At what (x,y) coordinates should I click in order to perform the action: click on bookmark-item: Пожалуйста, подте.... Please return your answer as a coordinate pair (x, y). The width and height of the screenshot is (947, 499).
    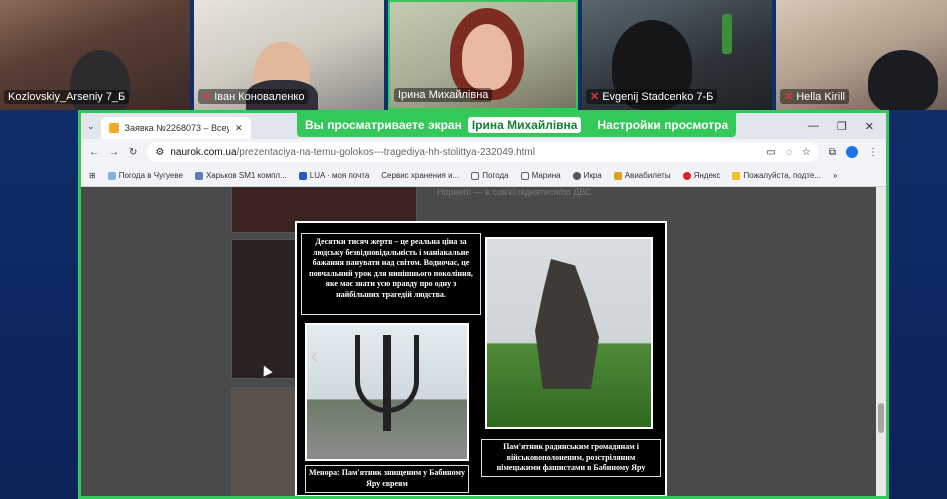
    Looking at the image, I should click on (776, 175).